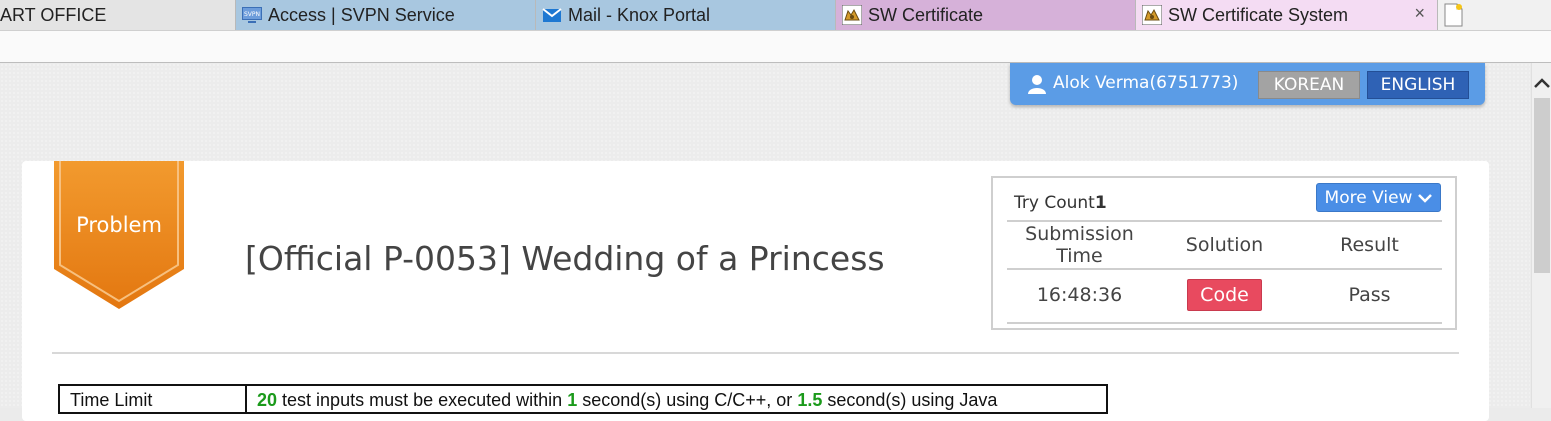 The image size is (1551, 421). I want to click on tab-label: Mail - Knox Portal, so click(639, 14).